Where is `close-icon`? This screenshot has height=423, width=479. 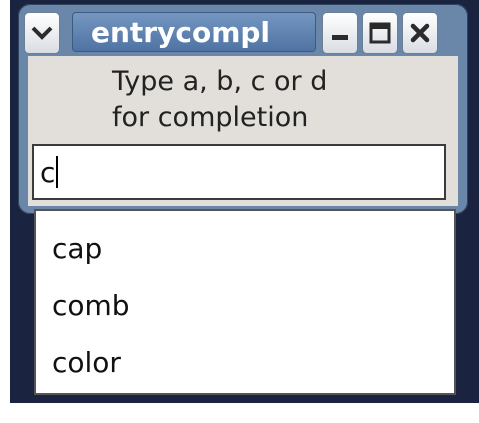 close-icon is located at coordinates (420, 33).